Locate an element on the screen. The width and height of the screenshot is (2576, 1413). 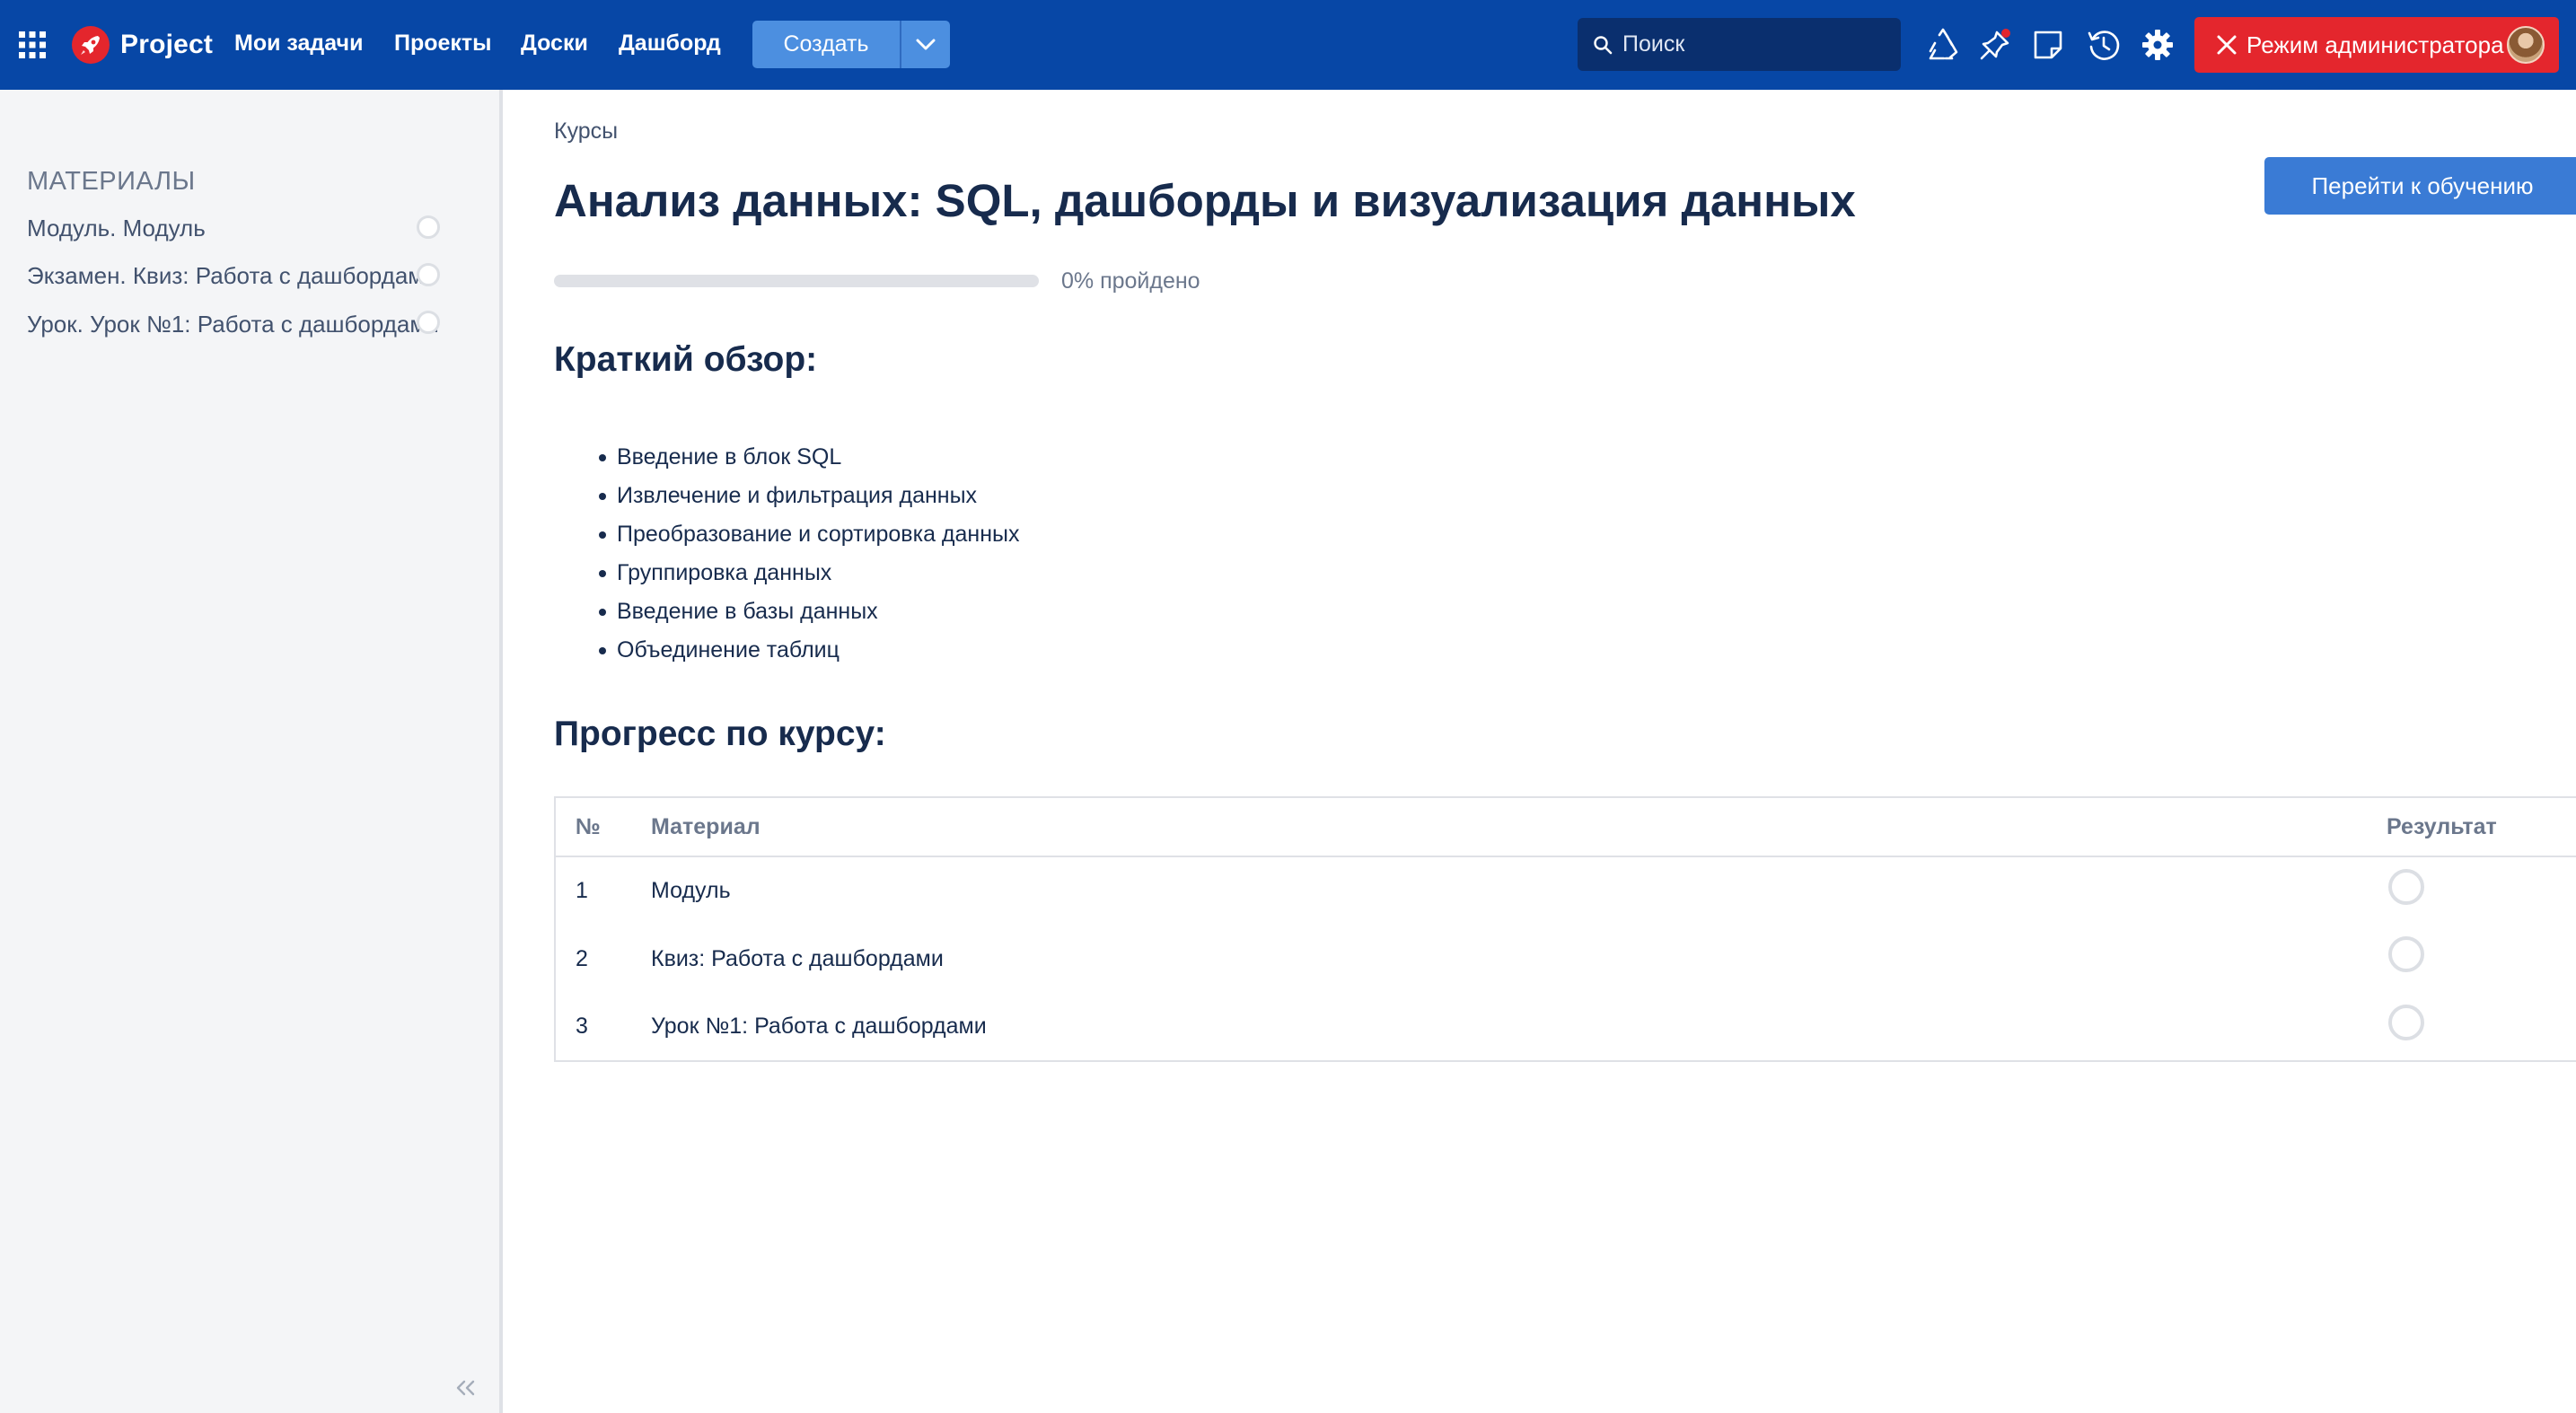
sidebar-item-label: Модуль. Модуль is located at coordinates (116, 227).